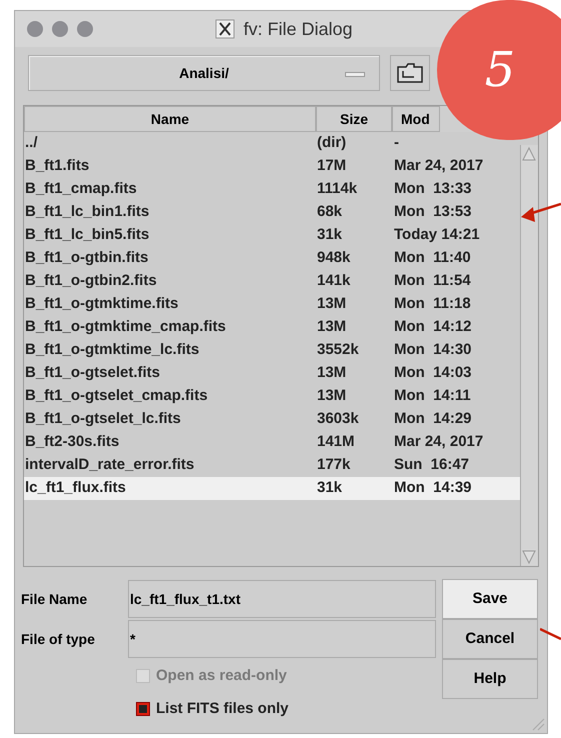 The width and height of the screenshot is (561, 738). I want to click on parent-folder-button, so click(410, 73).